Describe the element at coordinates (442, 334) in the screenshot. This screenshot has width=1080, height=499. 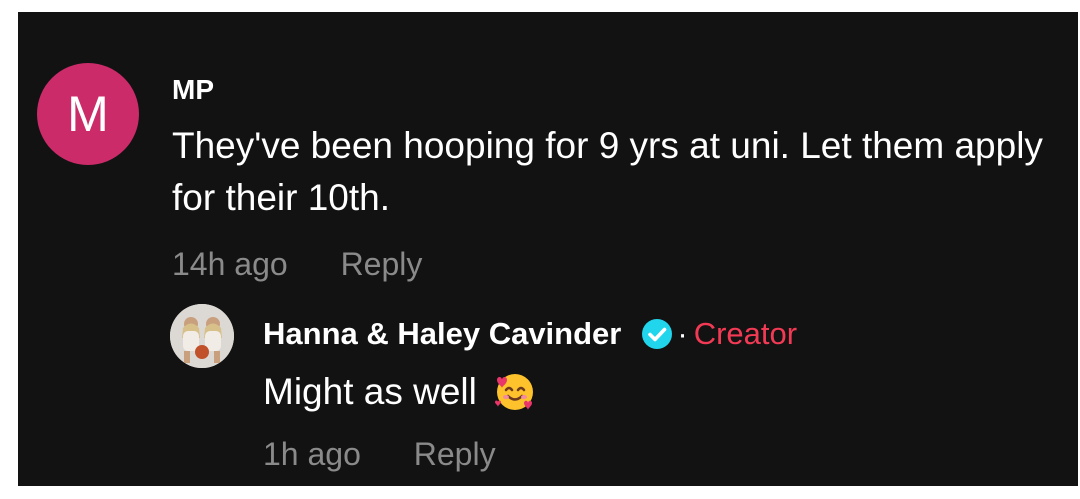
I see `reply-author: Hanna & Haley Cavinder` at that location.